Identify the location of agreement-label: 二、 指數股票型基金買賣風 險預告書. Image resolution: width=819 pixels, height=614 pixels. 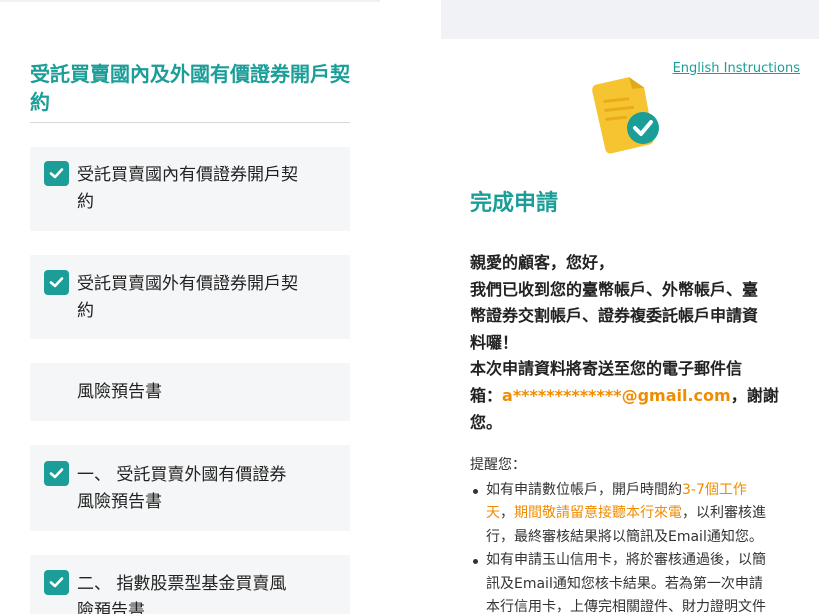
(182, 594).